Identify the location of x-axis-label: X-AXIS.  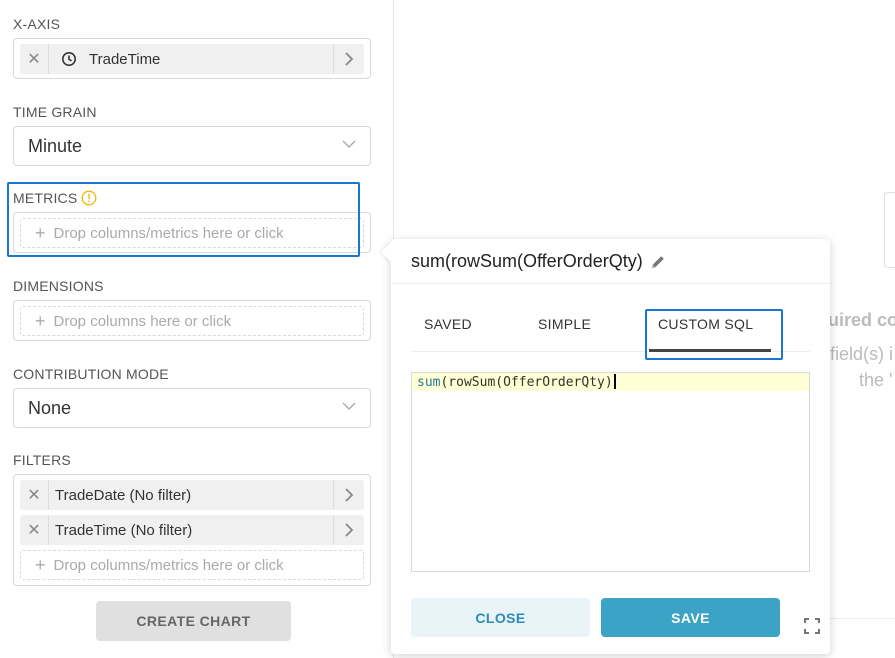
(37, 24).